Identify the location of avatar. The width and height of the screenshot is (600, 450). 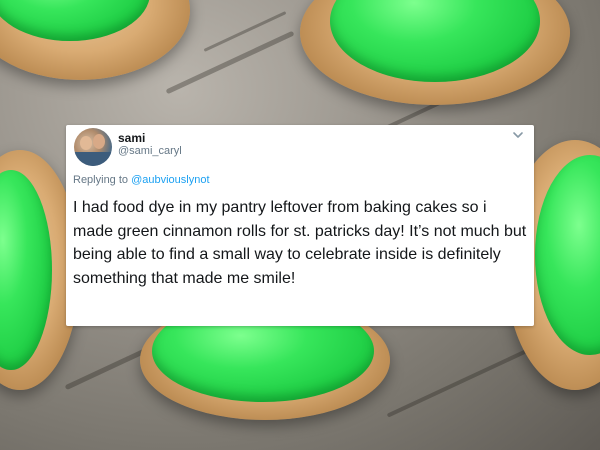
(93, 147).